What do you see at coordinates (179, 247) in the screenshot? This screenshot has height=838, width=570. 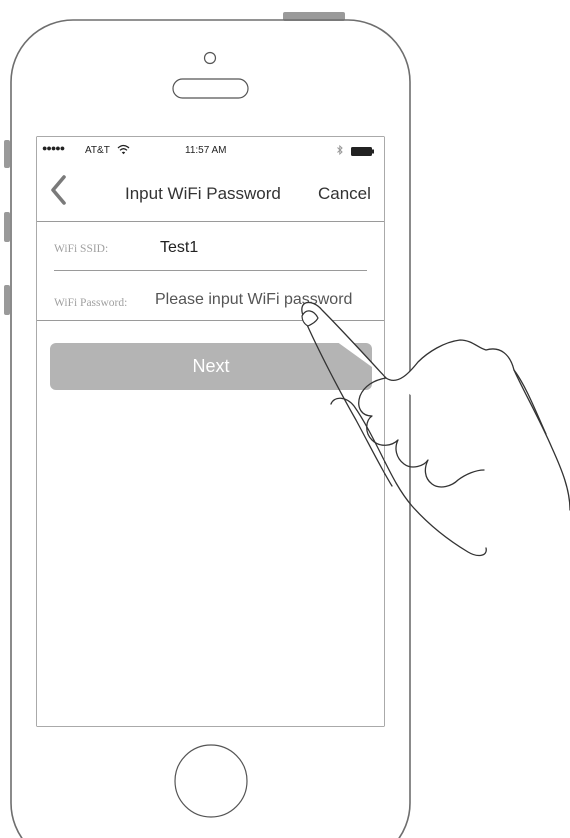 I see `wifi-ssid-value: Test1` at bounding box center [179, 247].